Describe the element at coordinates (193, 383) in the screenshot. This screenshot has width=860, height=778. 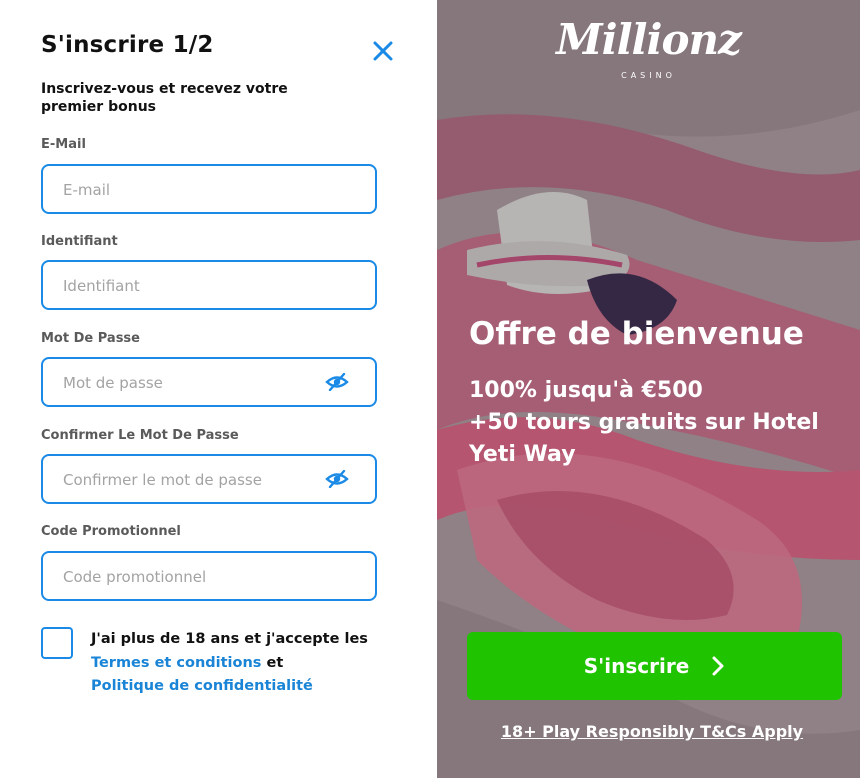
I see `password-field` at that location.